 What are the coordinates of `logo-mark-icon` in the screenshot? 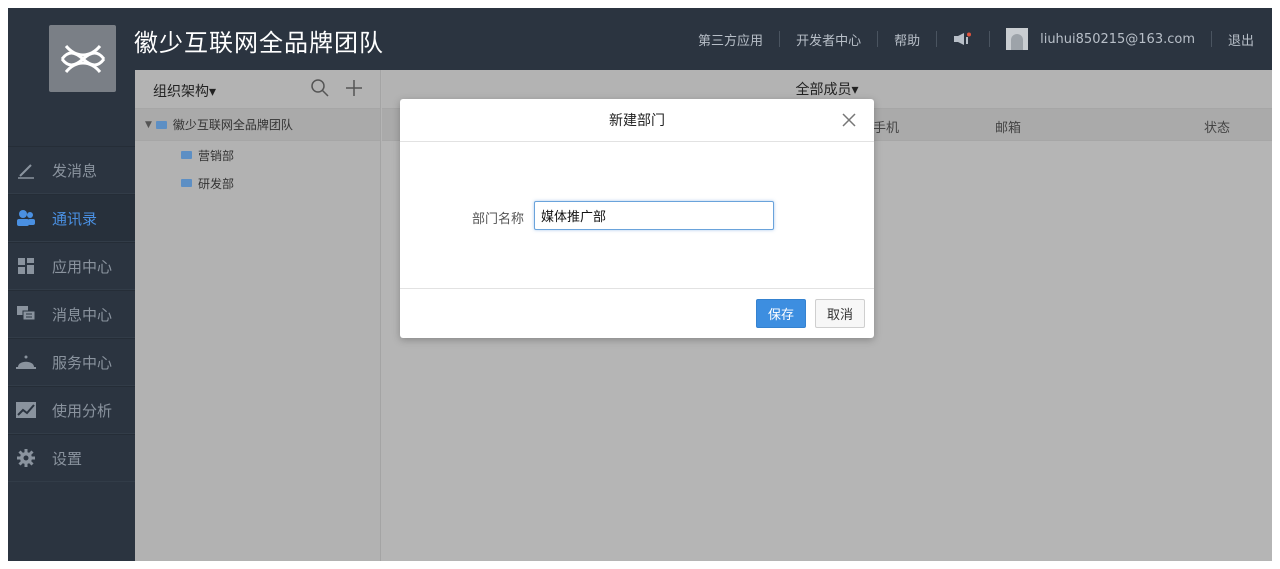 It's located at (82, 58).